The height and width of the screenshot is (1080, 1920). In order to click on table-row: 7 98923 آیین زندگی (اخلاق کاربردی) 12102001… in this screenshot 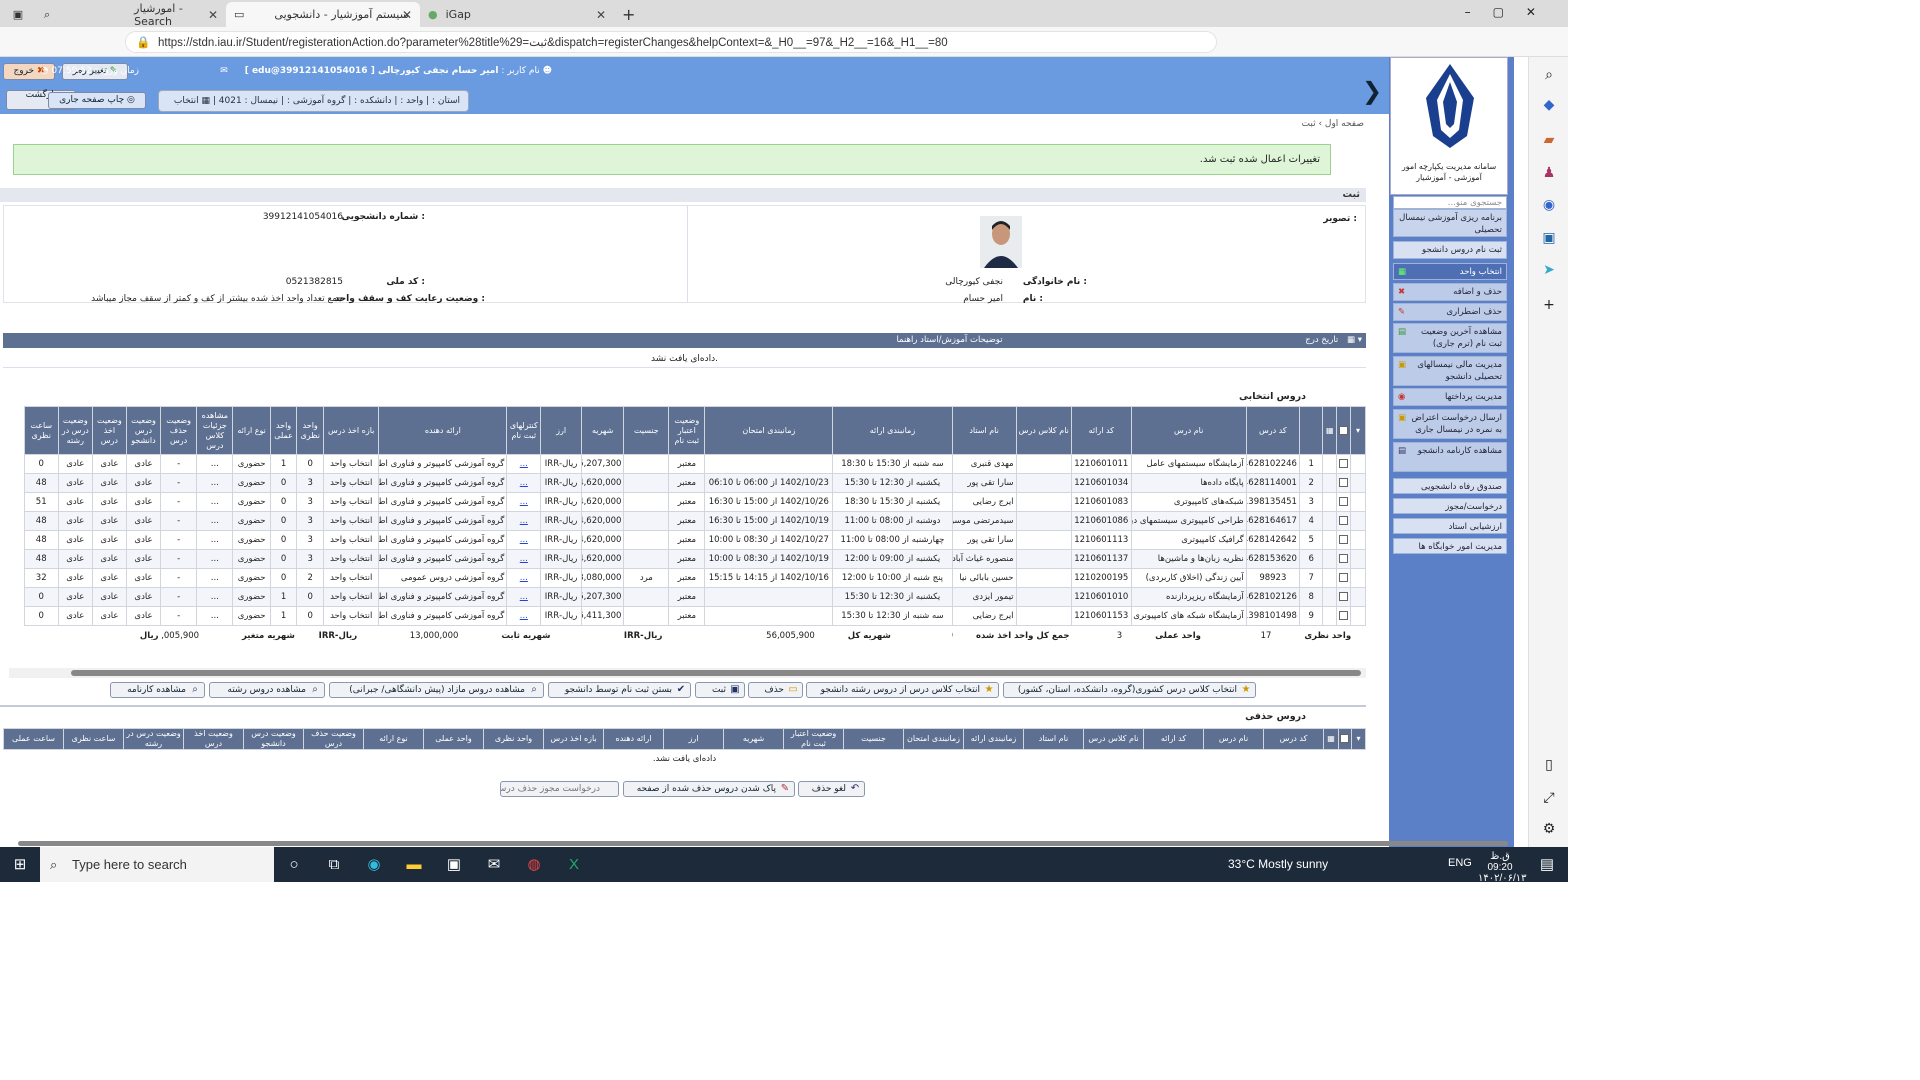, I will do `click(687, 578)`.